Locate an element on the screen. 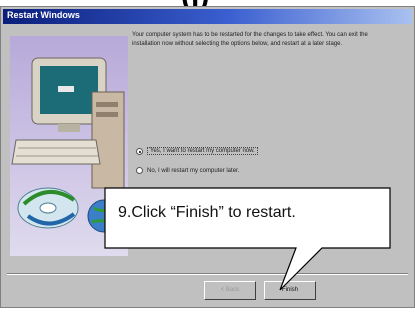  restart-later-option: No, I will restart my computer later. is located at coordinates (187, 170).